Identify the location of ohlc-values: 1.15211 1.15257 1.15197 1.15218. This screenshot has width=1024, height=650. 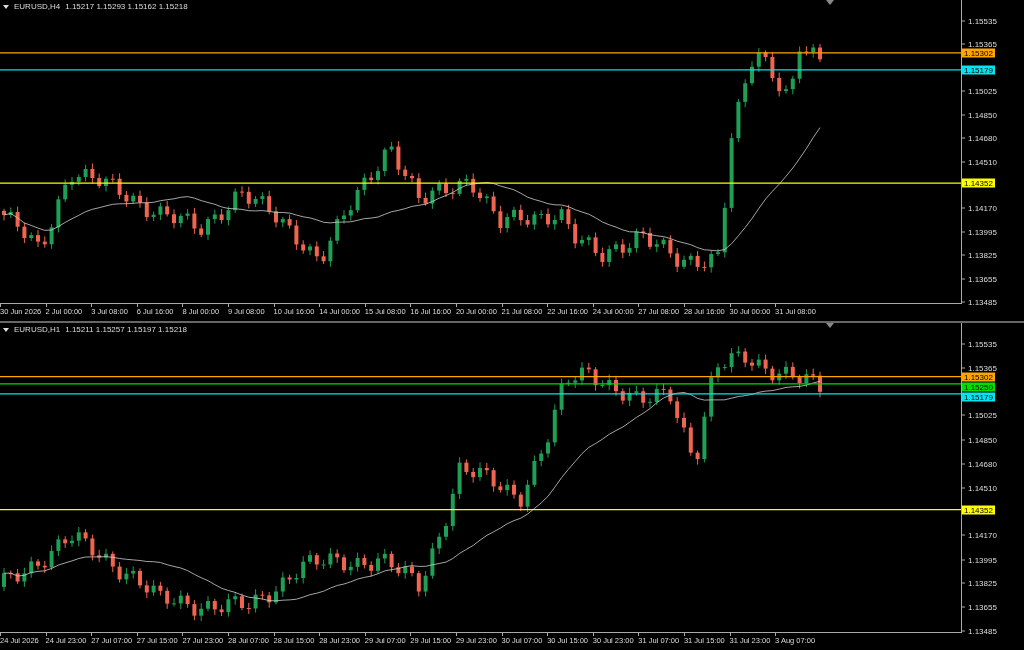
(126, 329).